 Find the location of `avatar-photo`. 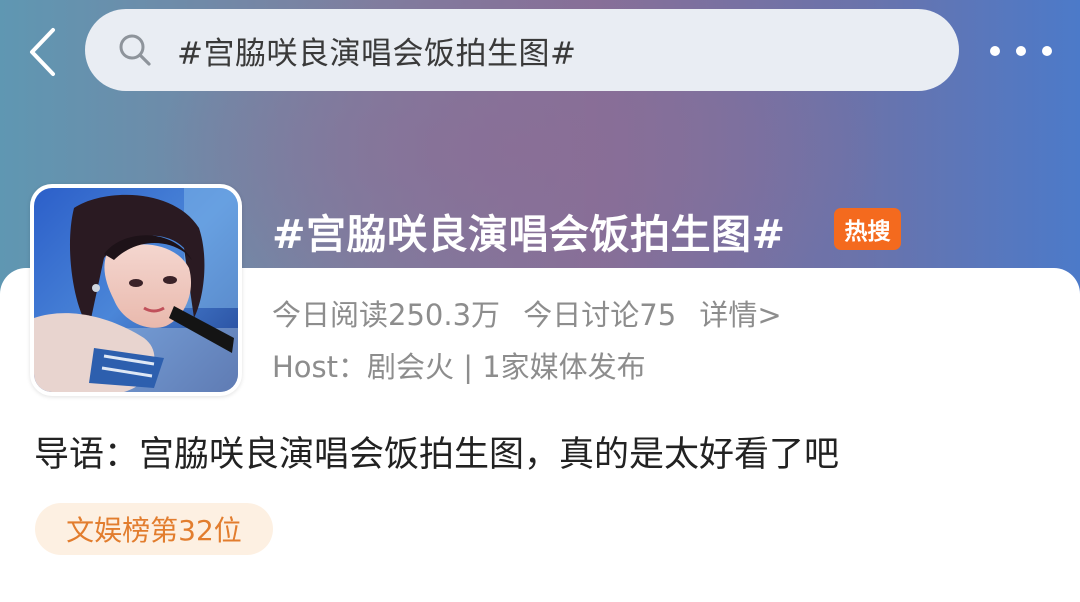

avatar-photo is located at coordinates (136, 290).